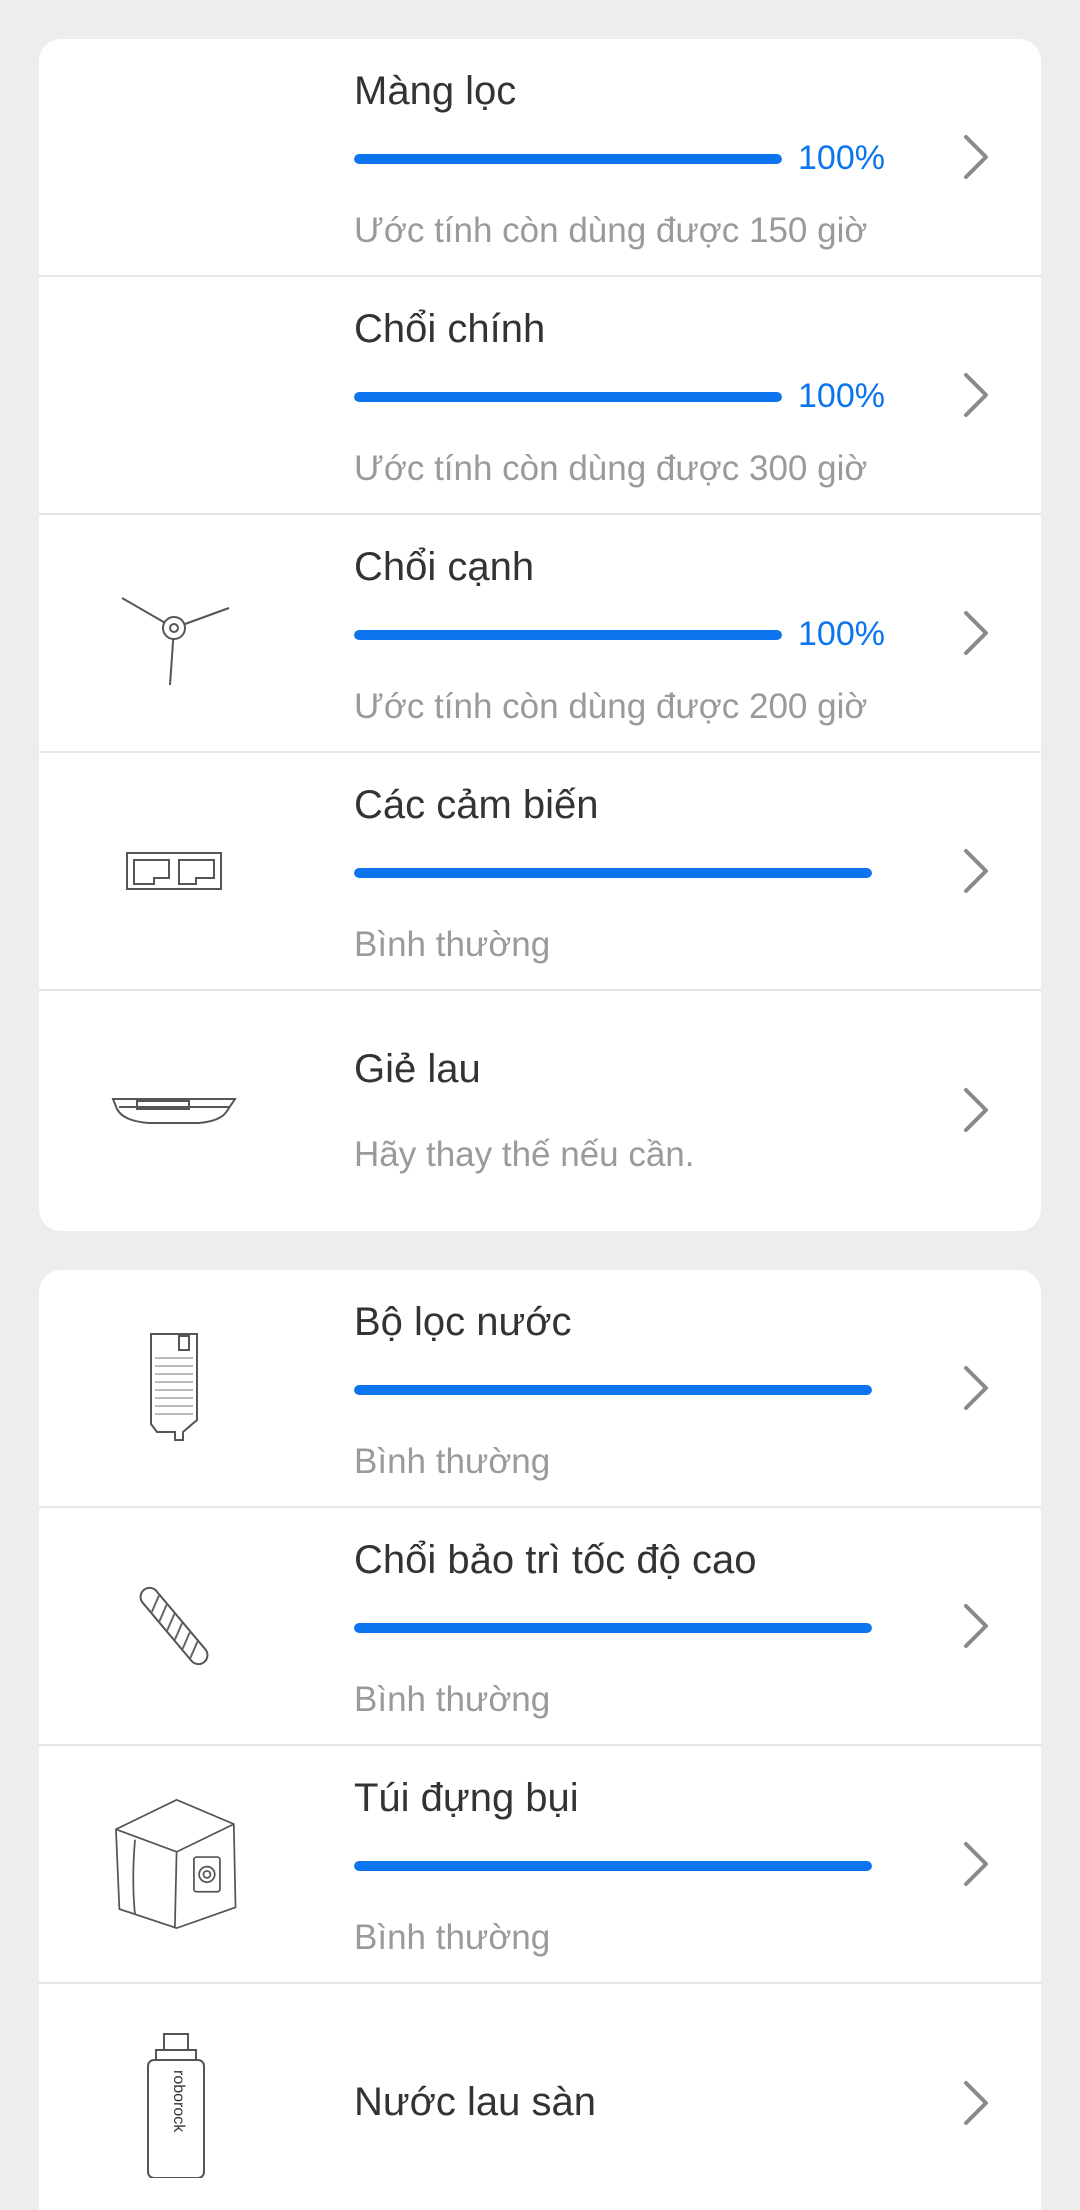 The image size is (1080, 2210). Describe the element at coordinates (611, 230) in the screenshot. I see `item-subtitle: Ước tính còn dùng được 150 giờ` at that location.